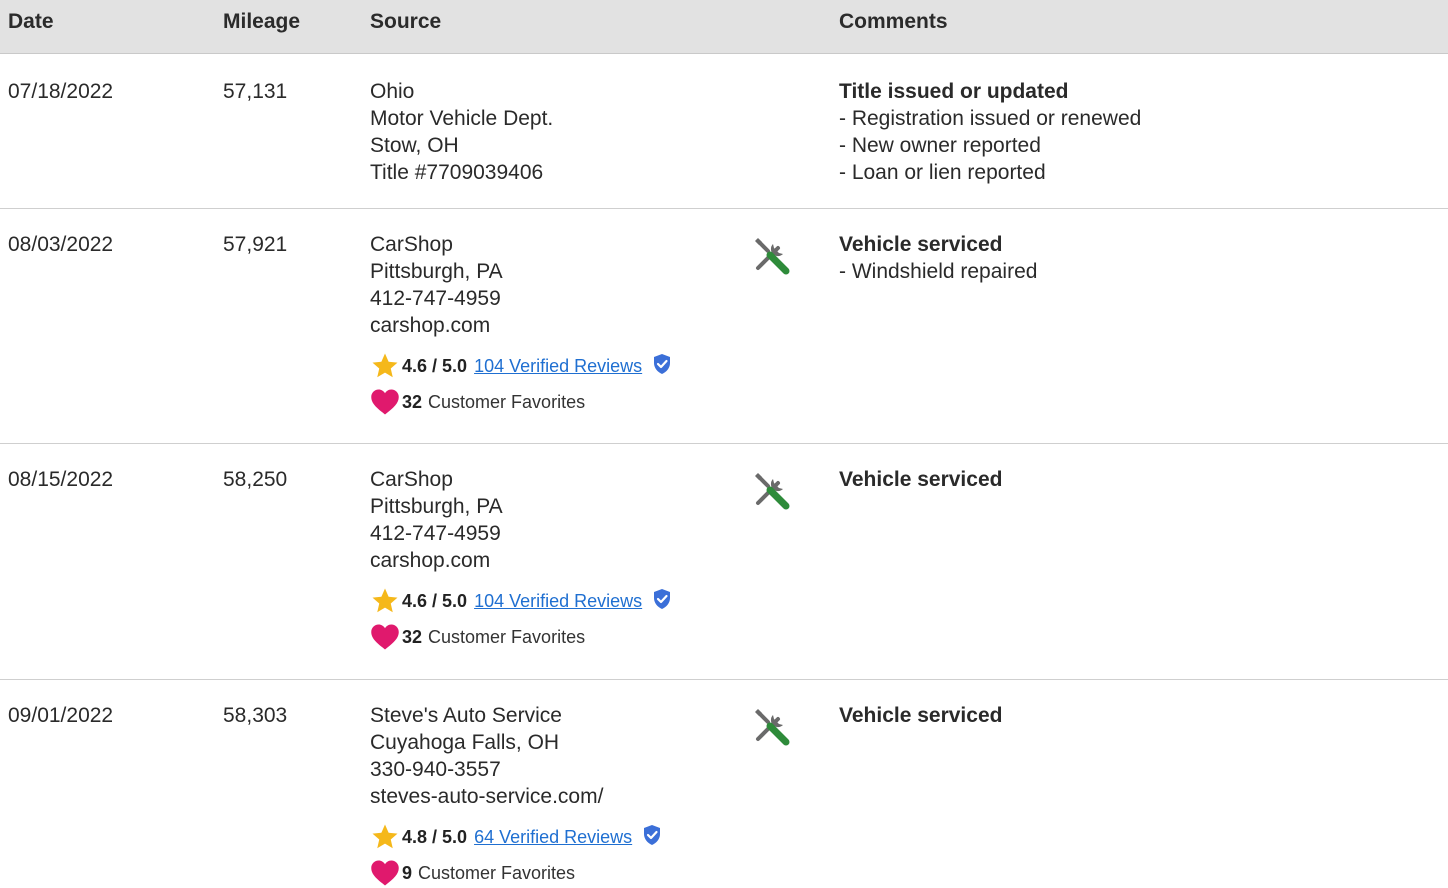 The height and width of the screenshot is (888, 1448). What do you see at coordinates (255, 244) in the screenshot?
I see `row-mileage: 57,921` at bounding box center [255, 244].